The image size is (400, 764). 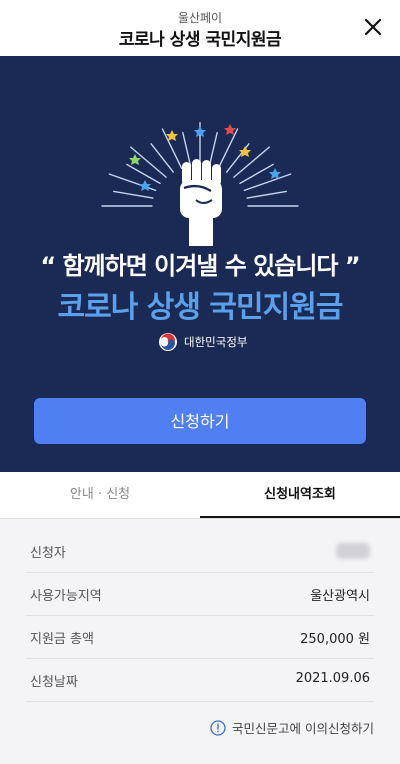 I want to click on detail-label: 지원금 총액, so click(x=62, y=639).